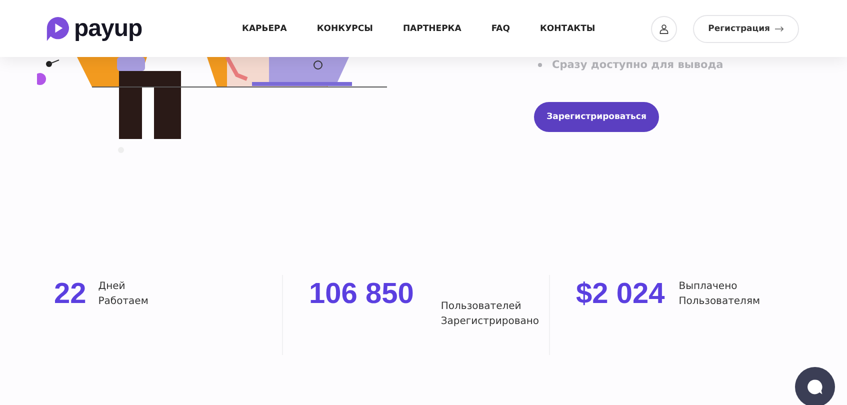  What do you see at coordinates (568, 29) in the screenshot?
I see `nav-link: КОНТАКТЫ` at bounding box center [568, 29].